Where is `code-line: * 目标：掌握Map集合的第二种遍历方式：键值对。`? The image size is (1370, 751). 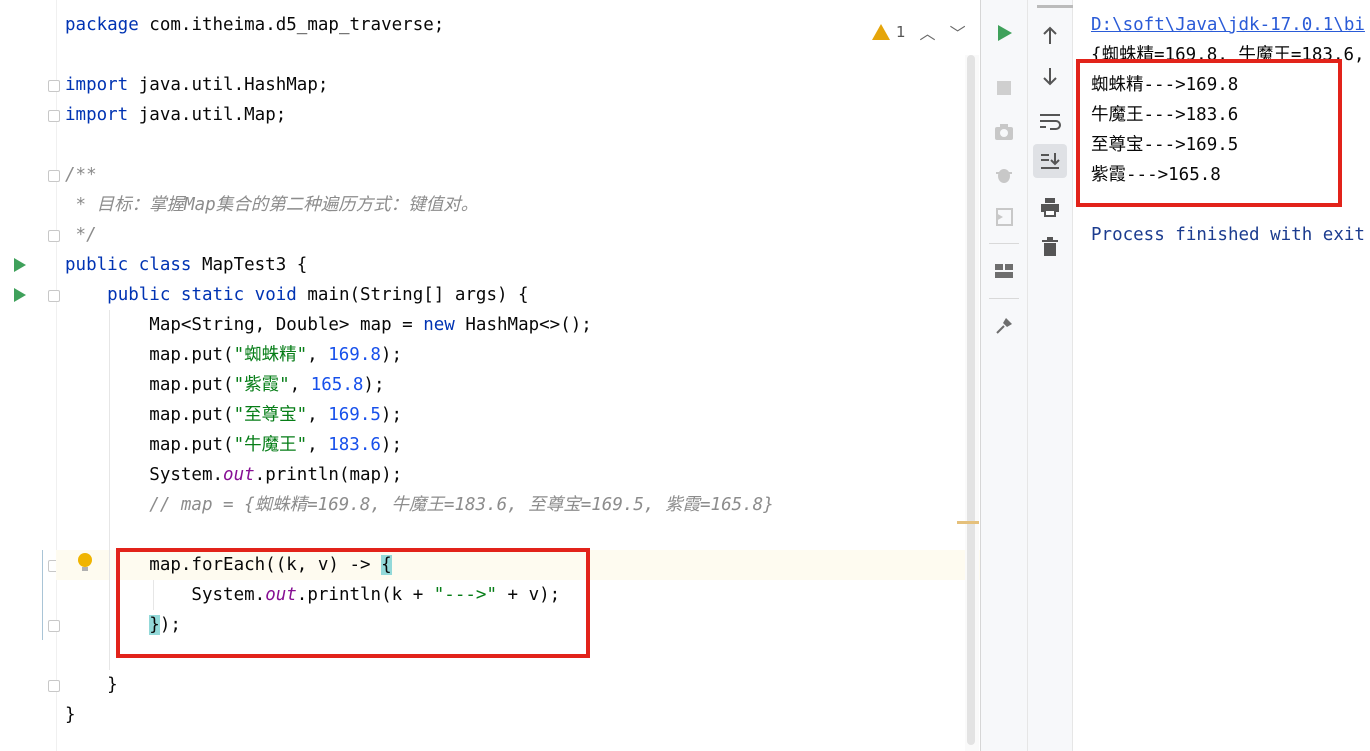
code-line: * 目标：掌握Map集合的第二种遍历方式：键值对。 is located at coordinates (272, 205).